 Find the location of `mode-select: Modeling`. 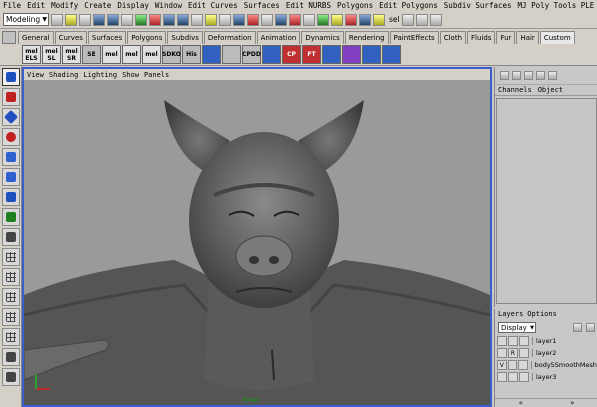

mode-select: Modeling is located at coordinates (26, 19).